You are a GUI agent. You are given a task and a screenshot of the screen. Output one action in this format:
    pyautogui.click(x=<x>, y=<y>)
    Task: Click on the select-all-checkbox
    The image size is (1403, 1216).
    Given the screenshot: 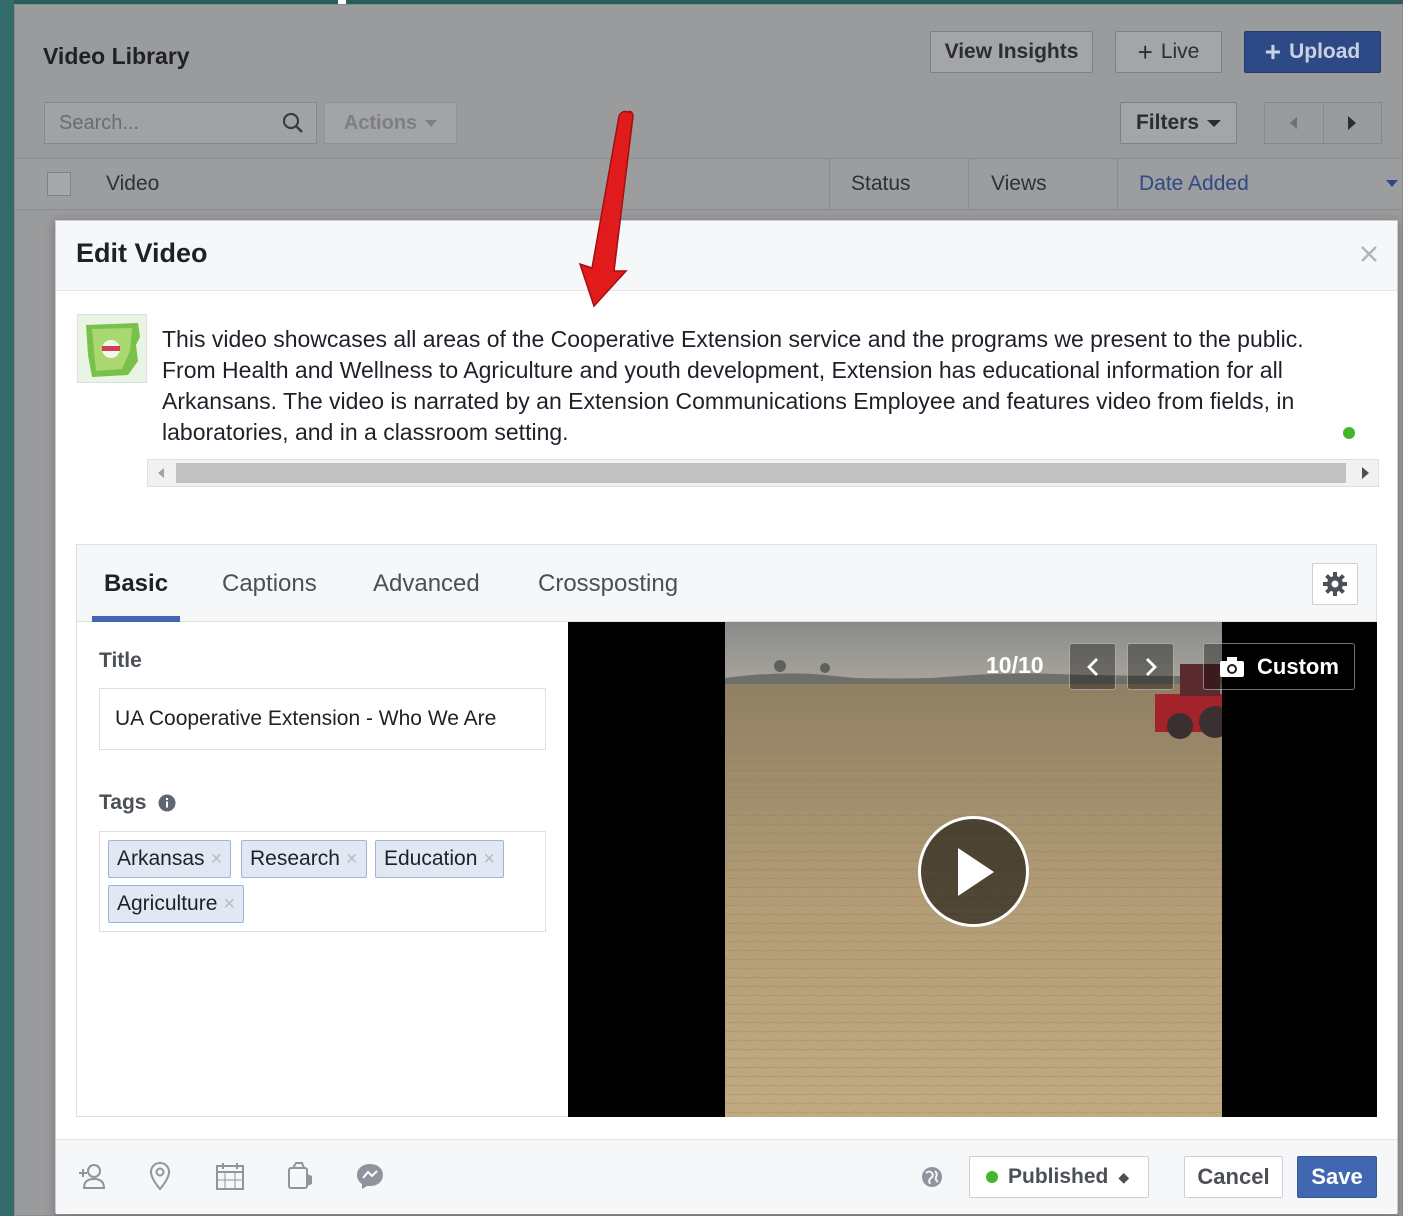 What is the action you would take?
    pyautogui.click(x=59, y=184)
    